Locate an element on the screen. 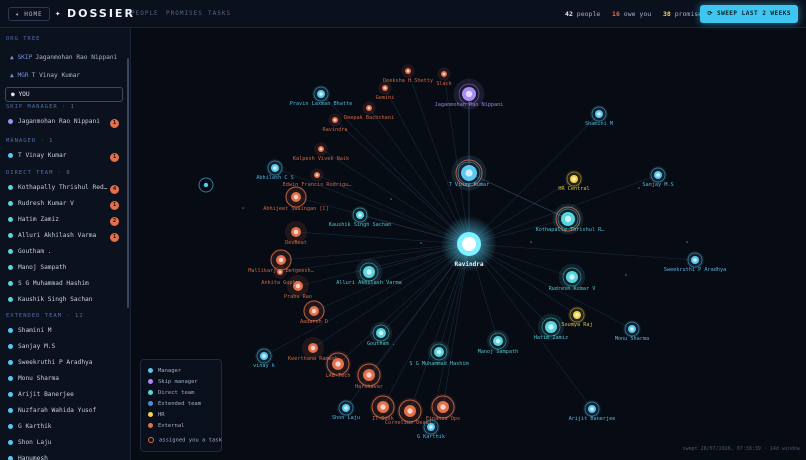 The height and width of the screenshot is (460, 806). person-row: Nuzfarah Wahida Yusof is located at coordinates (65, 413).